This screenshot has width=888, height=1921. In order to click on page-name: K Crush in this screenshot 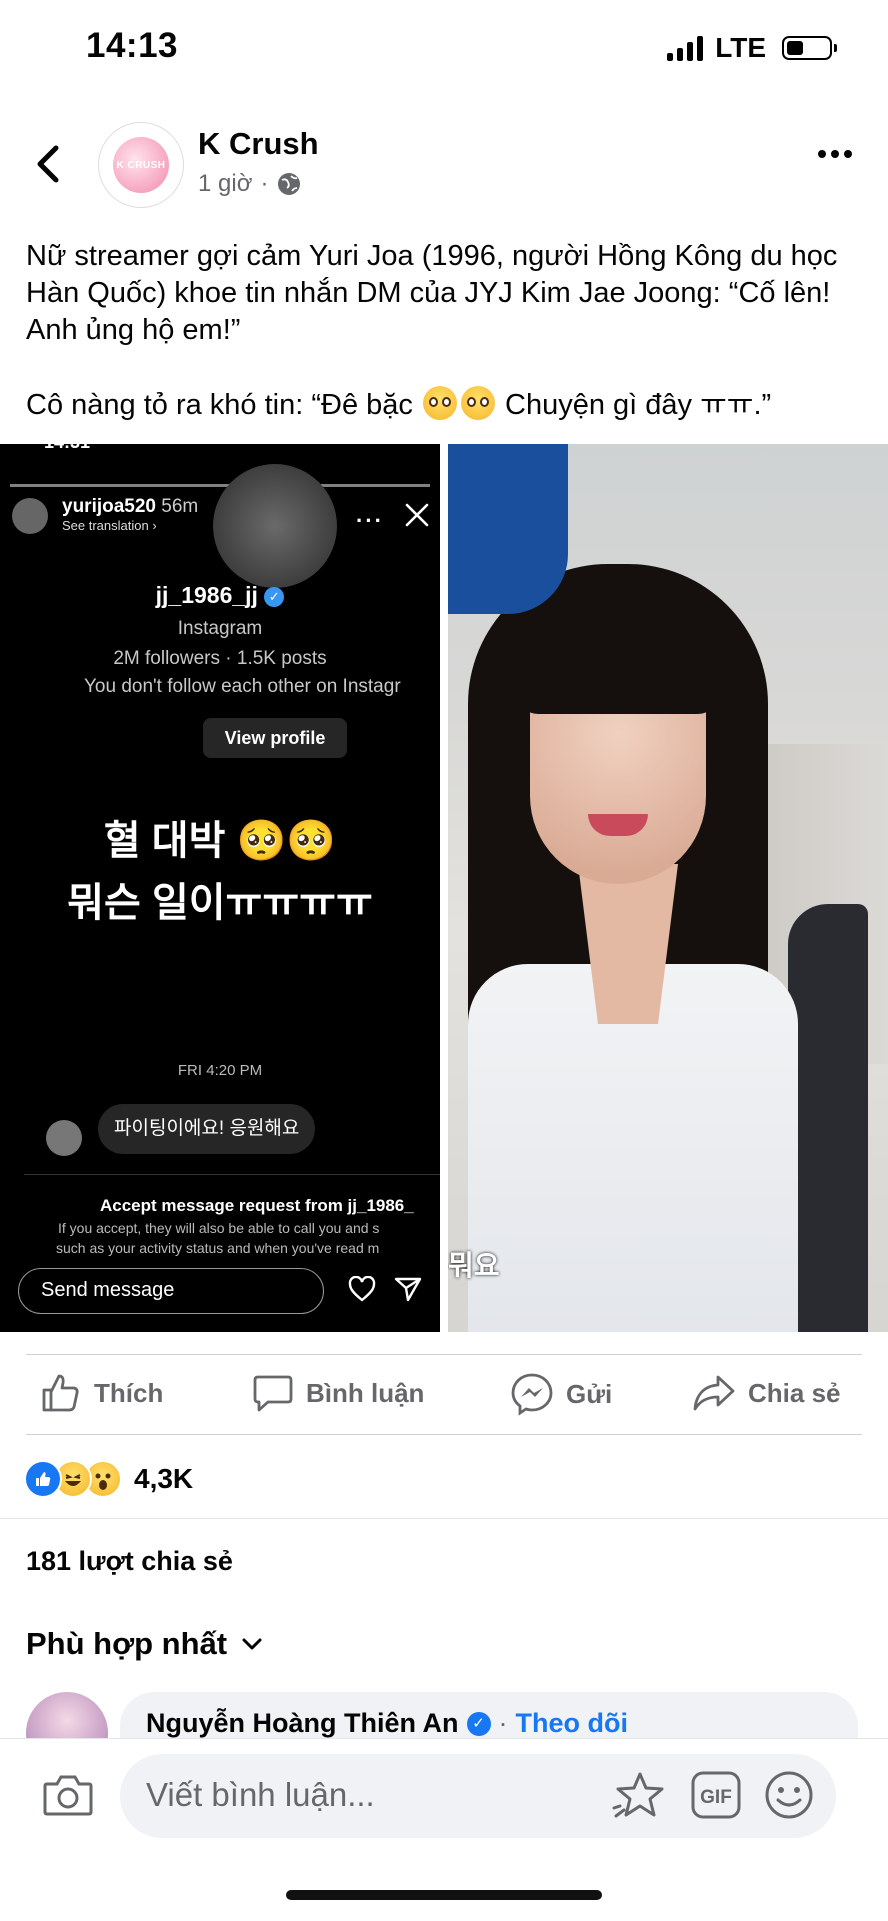, I will do `click(258, 144)`.